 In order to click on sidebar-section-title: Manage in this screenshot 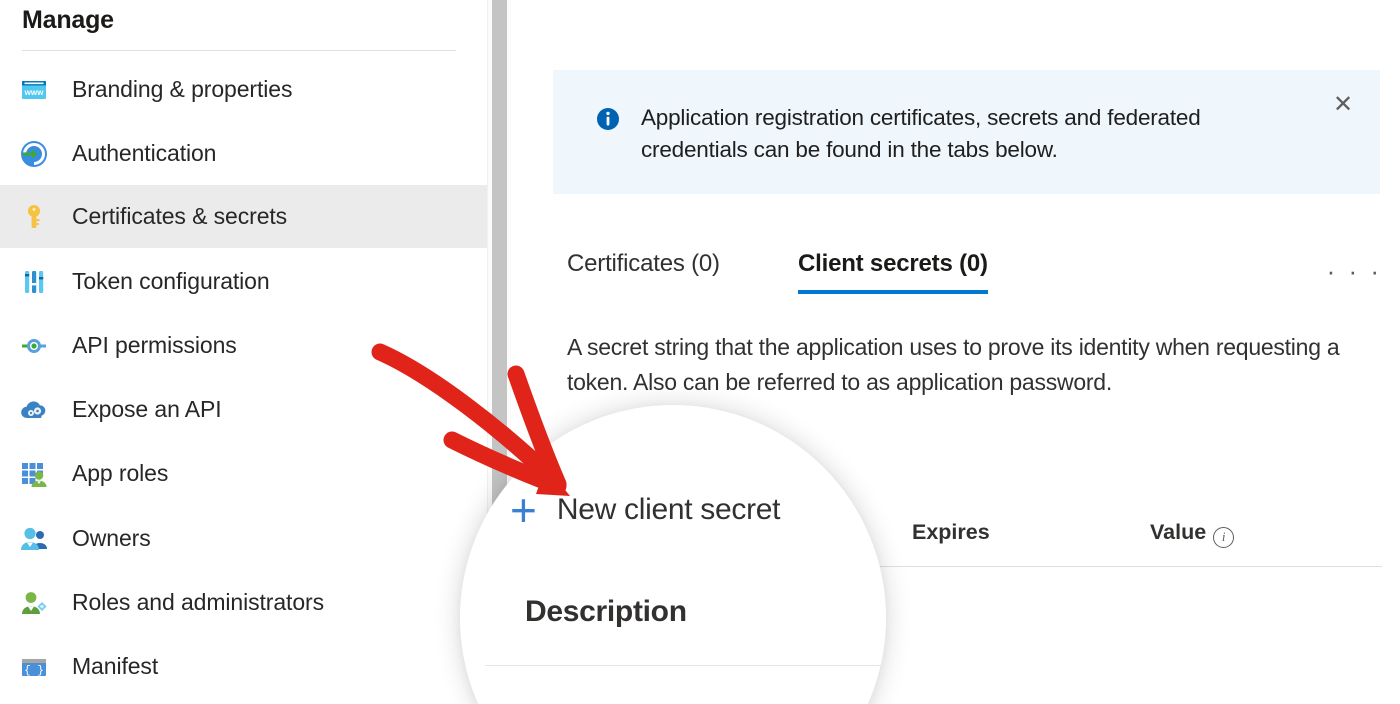, I will do `click(68, 20)`.